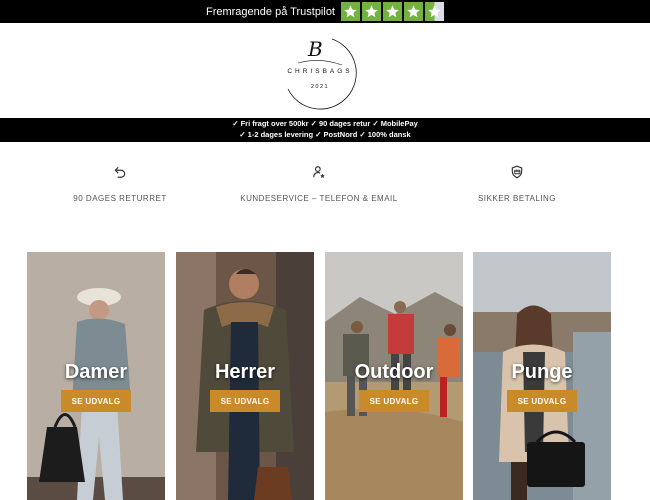  I want to click on trustpilot-text: Fremragende på Trustpilot, so click(270, 12).